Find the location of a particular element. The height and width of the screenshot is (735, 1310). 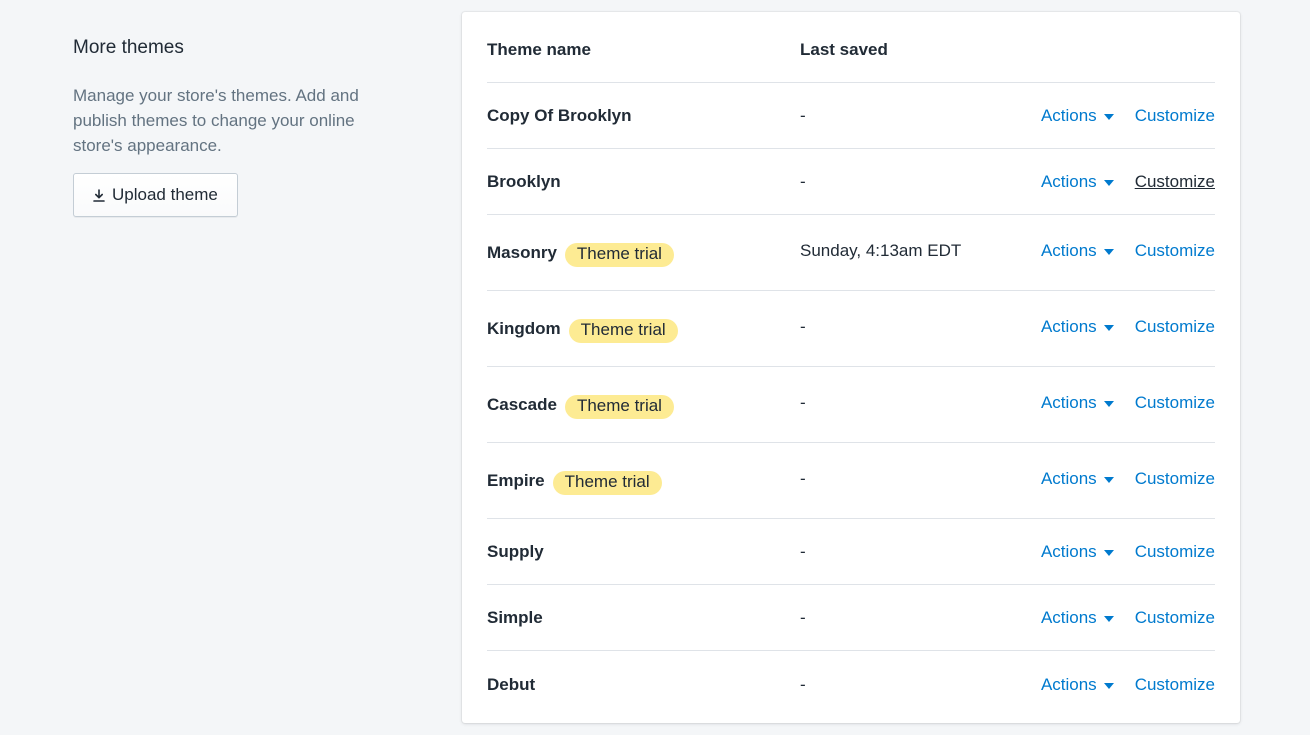

theme-name-cell: Kingdom Theme trial is located at coordinates (643, 329).